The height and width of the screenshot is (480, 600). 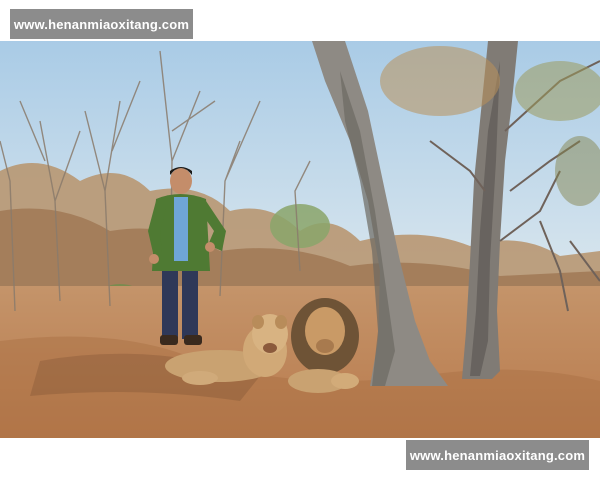 I want to click on watermark-bottom: www.henanmiaoxitang.com, so click(x=497, y=455).